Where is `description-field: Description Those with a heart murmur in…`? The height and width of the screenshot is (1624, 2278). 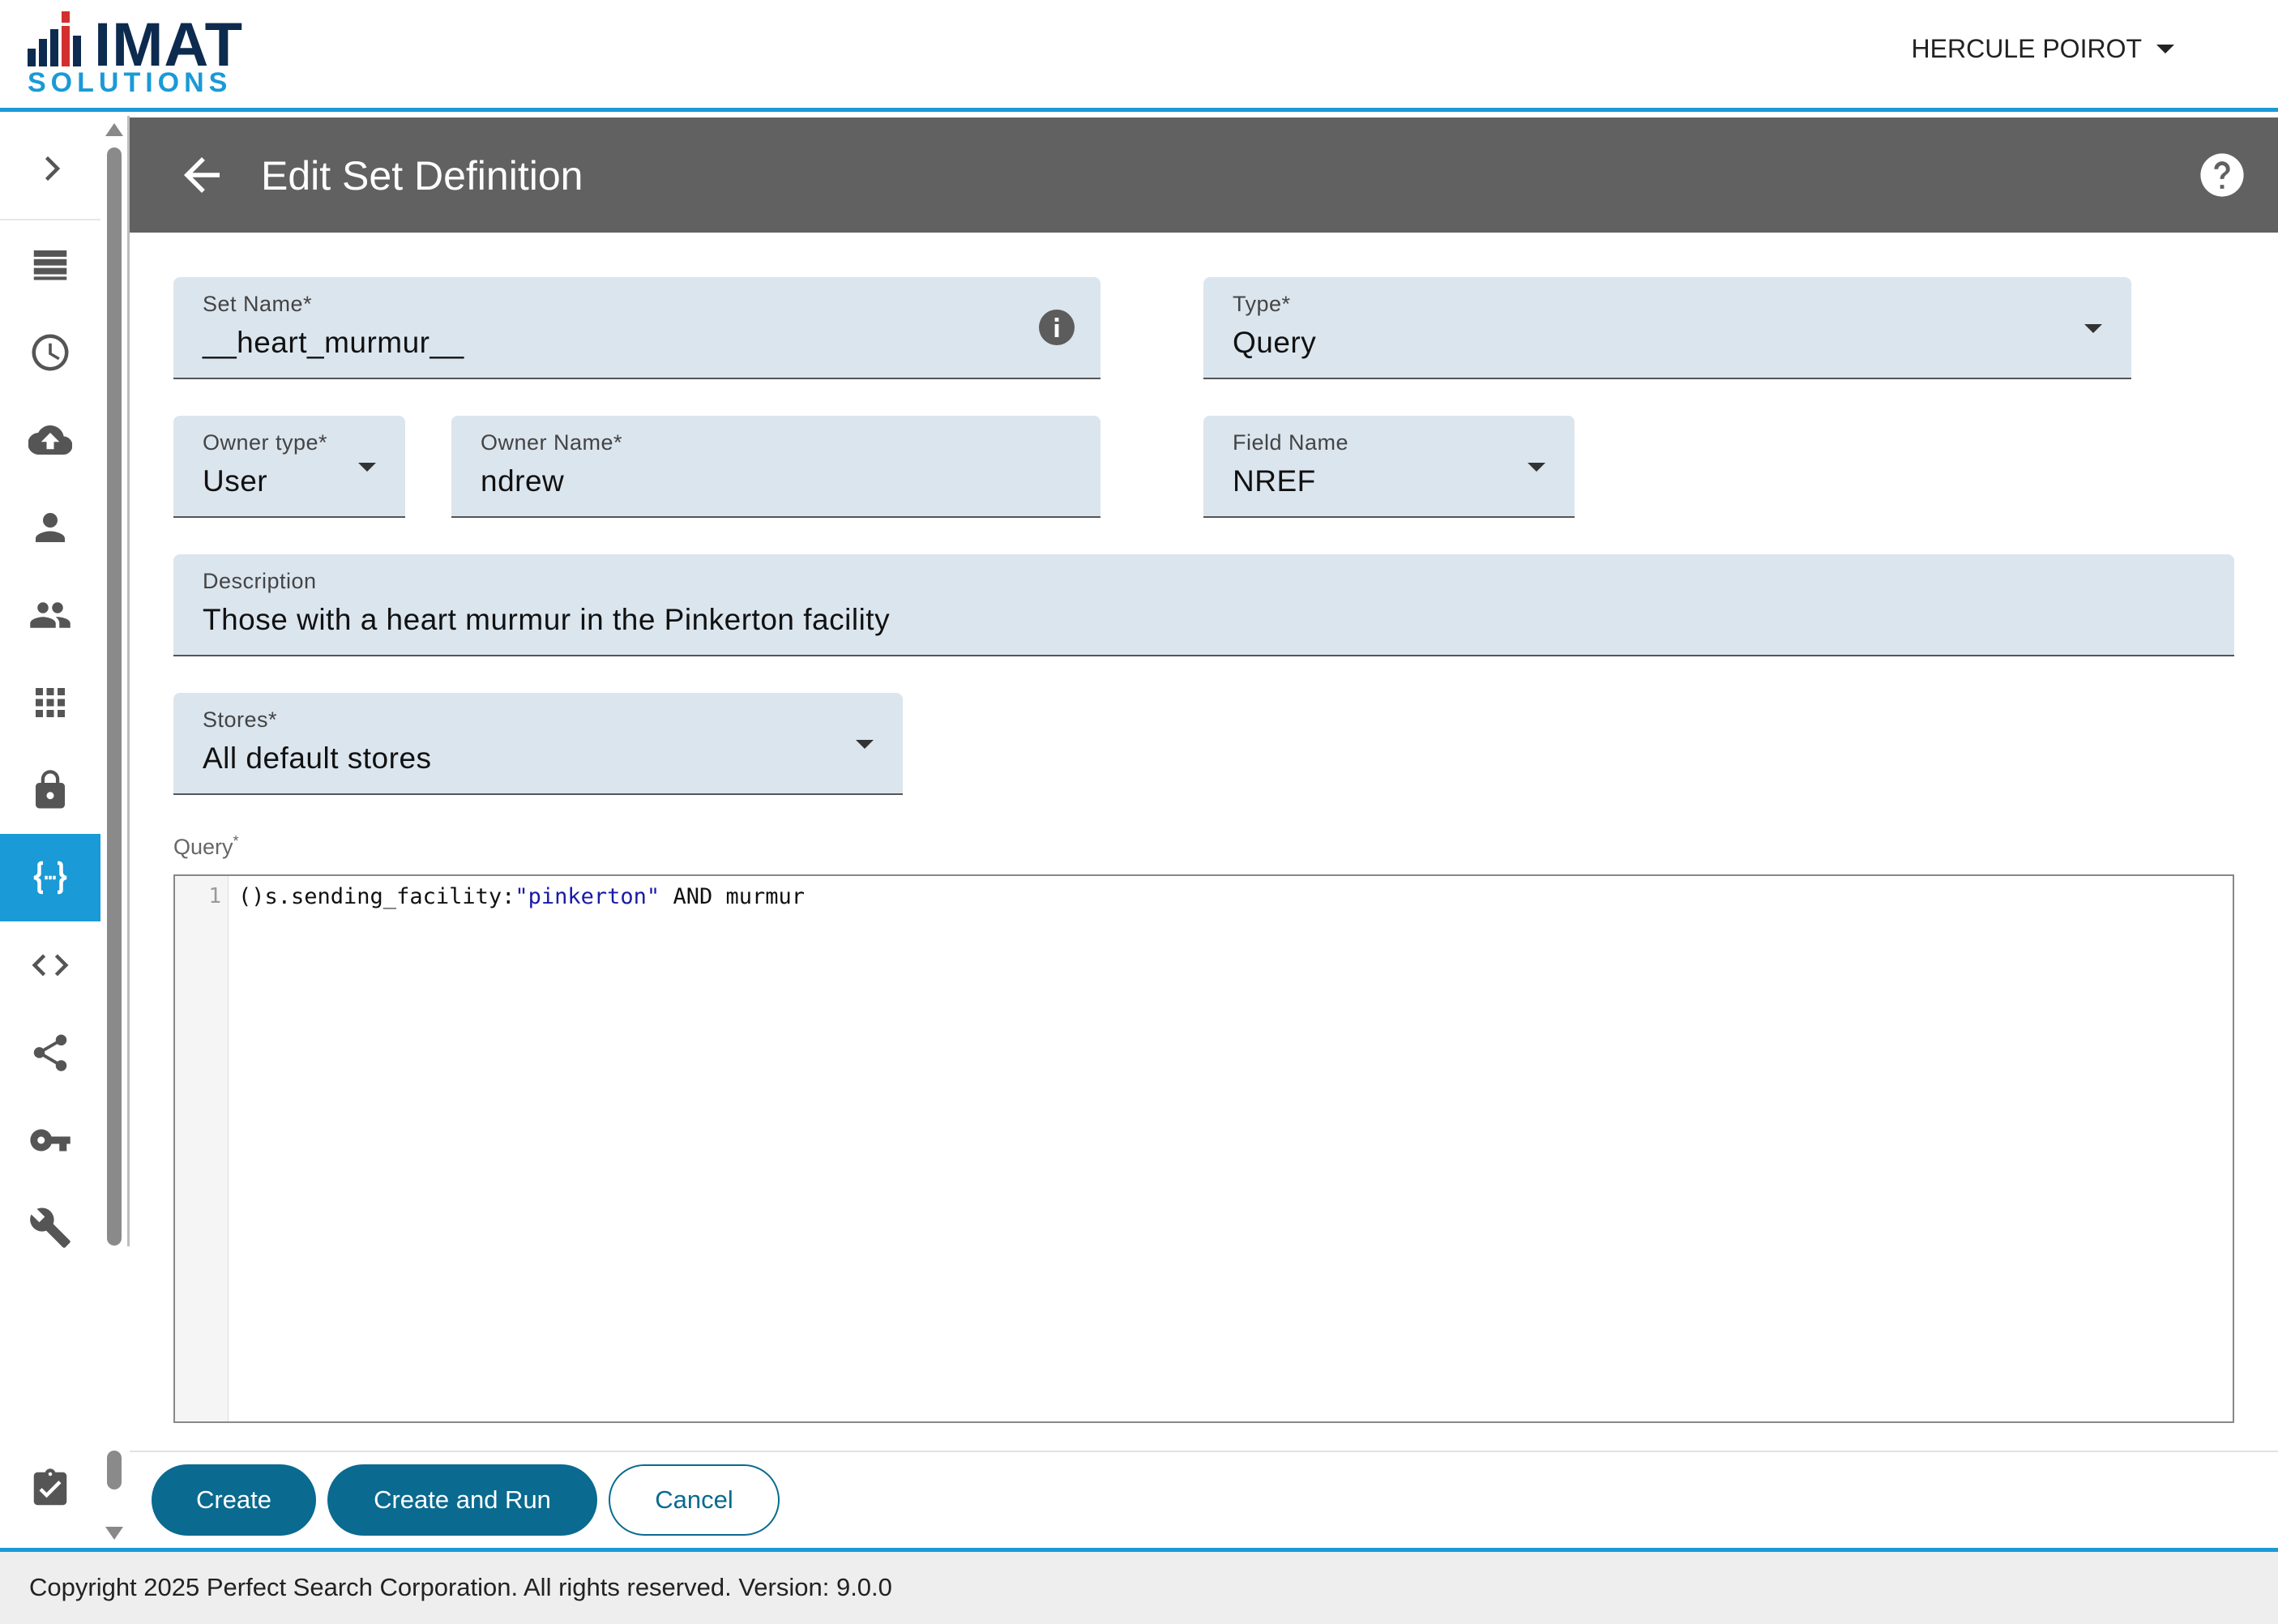 description-field: Description Those with a heart murmur in… is located at coordinates (1203, 605).